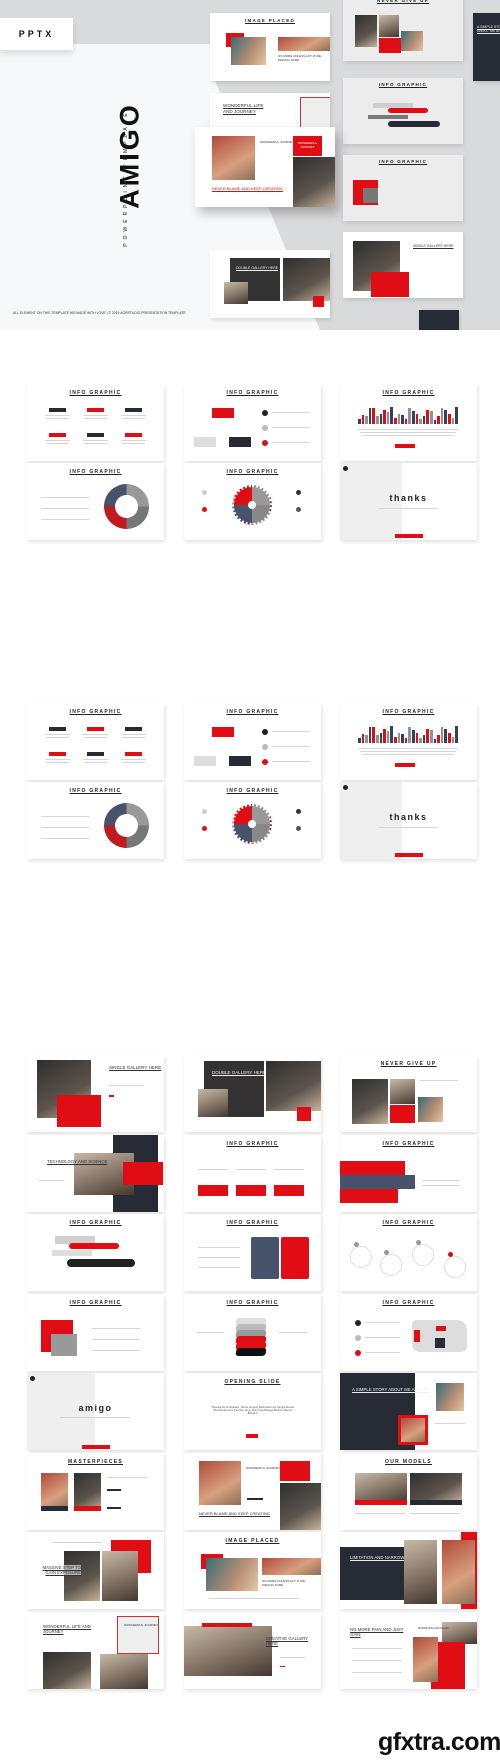 The image size is (500, 1761). What do you see at coordinates (252, 741) in the screenshot?
I see `slide-options-tree: INFO GRAPHIC` at bounding box center [252, 741].